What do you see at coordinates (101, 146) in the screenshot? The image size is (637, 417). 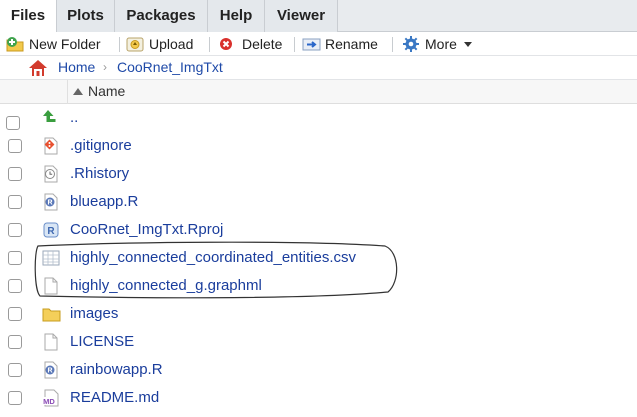 I see `file-name: .gitignore` at bounding box center [101, 146].